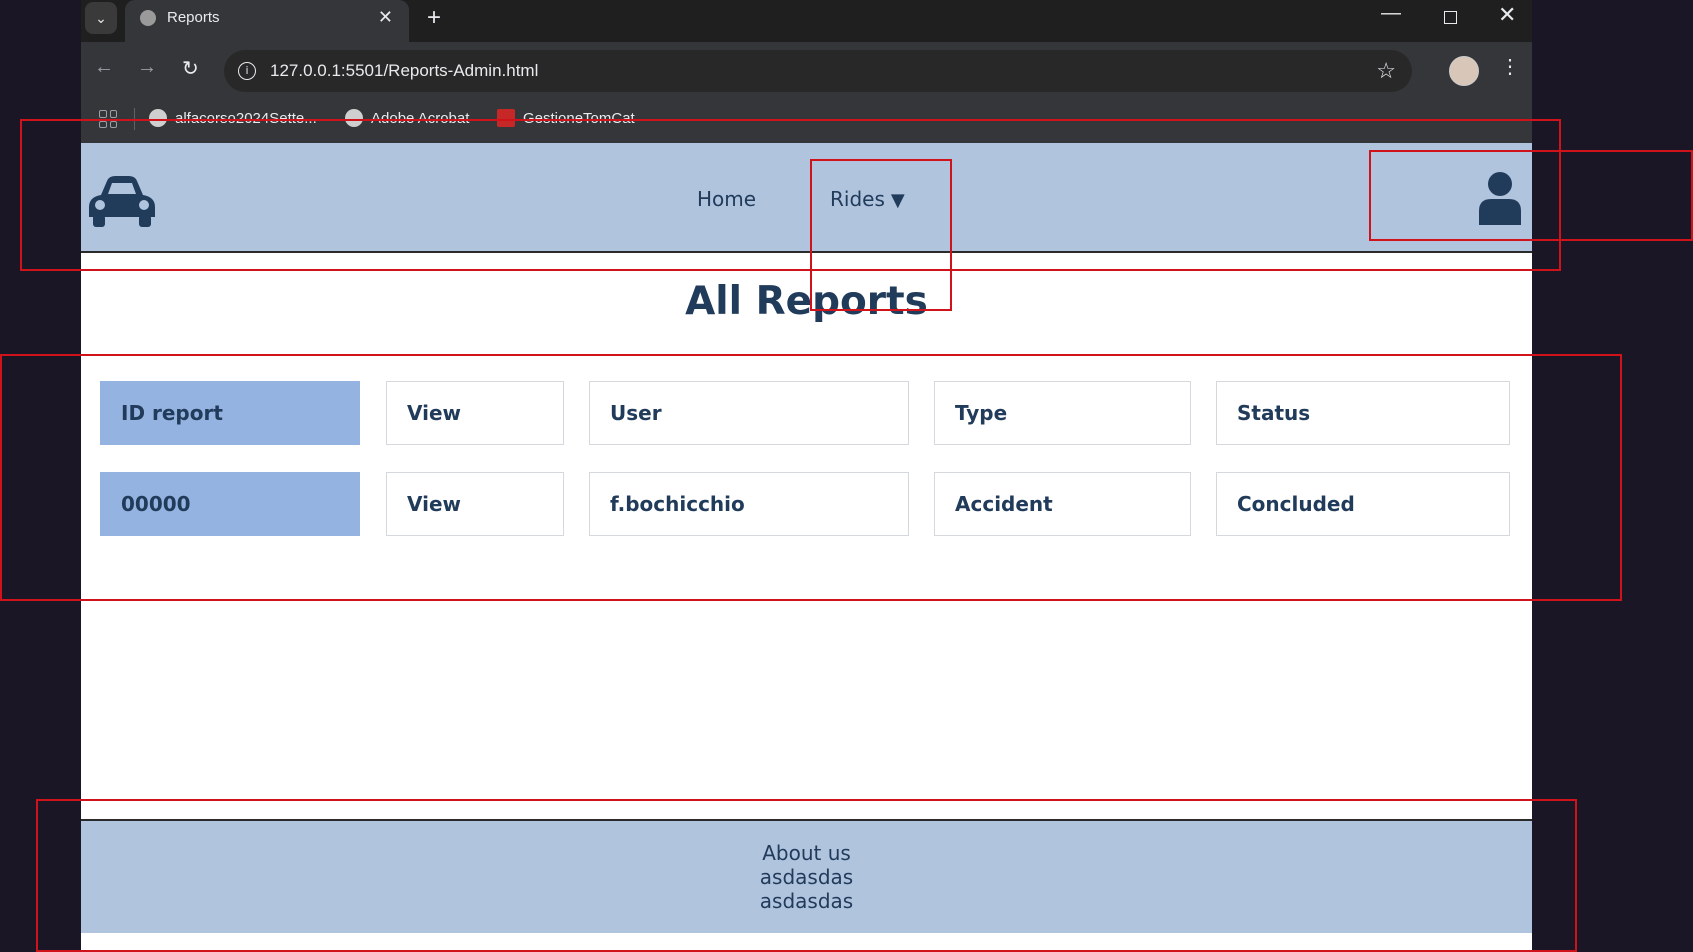  Describe the element at coordinates (1062, 413) in the screenshot. I see `header-cell-type: Type` at that location.